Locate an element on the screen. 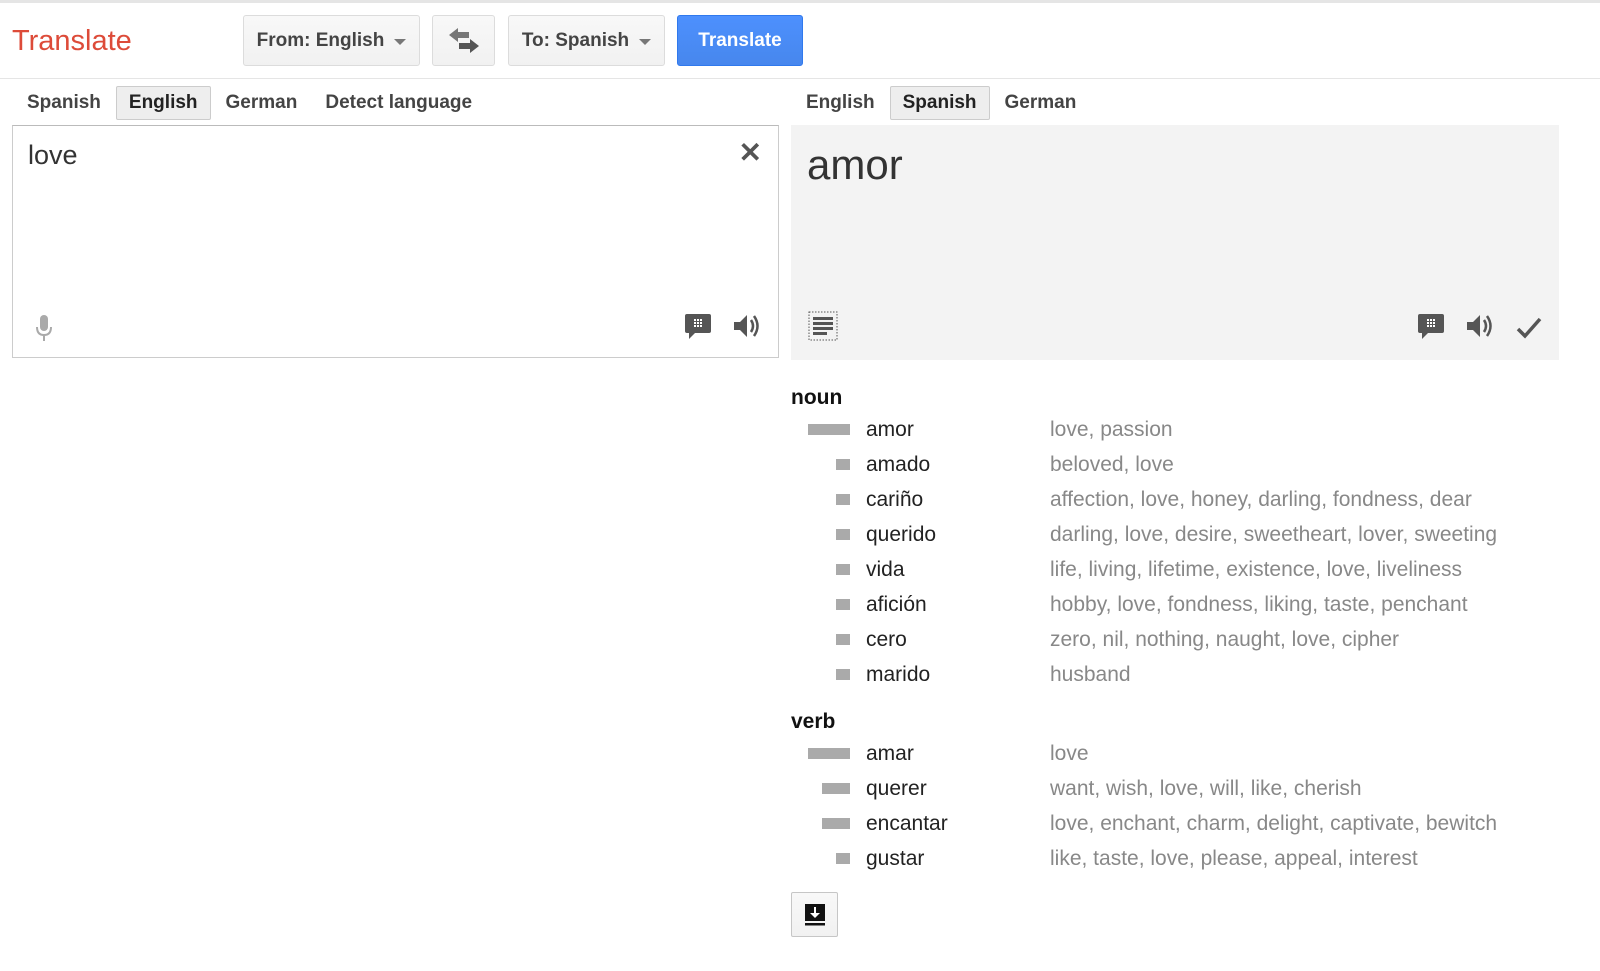 The width and height of the screenshot is (1600, 971). dictionary-entry: marido husband is located at coordinates (1191, 674).